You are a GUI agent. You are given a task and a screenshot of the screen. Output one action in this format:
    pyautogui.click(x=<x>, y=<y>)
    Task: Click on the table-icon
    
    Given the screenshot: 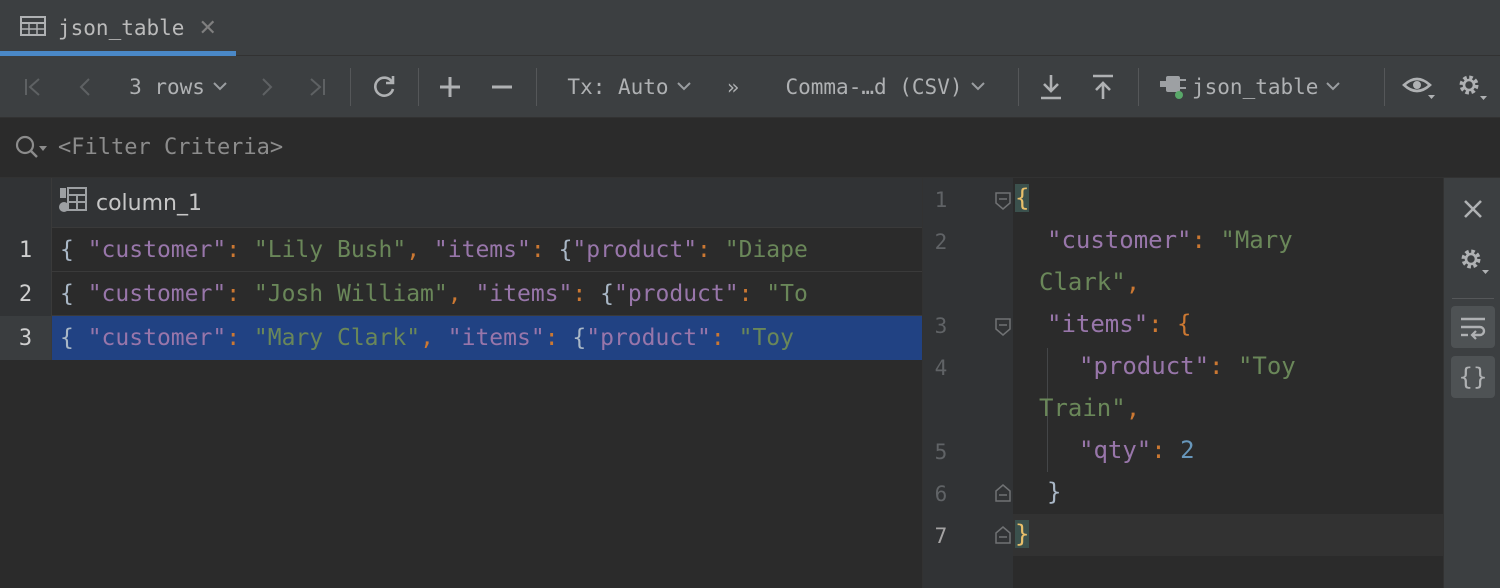 What is the action you would take?
    pyautogui.click(x=33, y=28)
    